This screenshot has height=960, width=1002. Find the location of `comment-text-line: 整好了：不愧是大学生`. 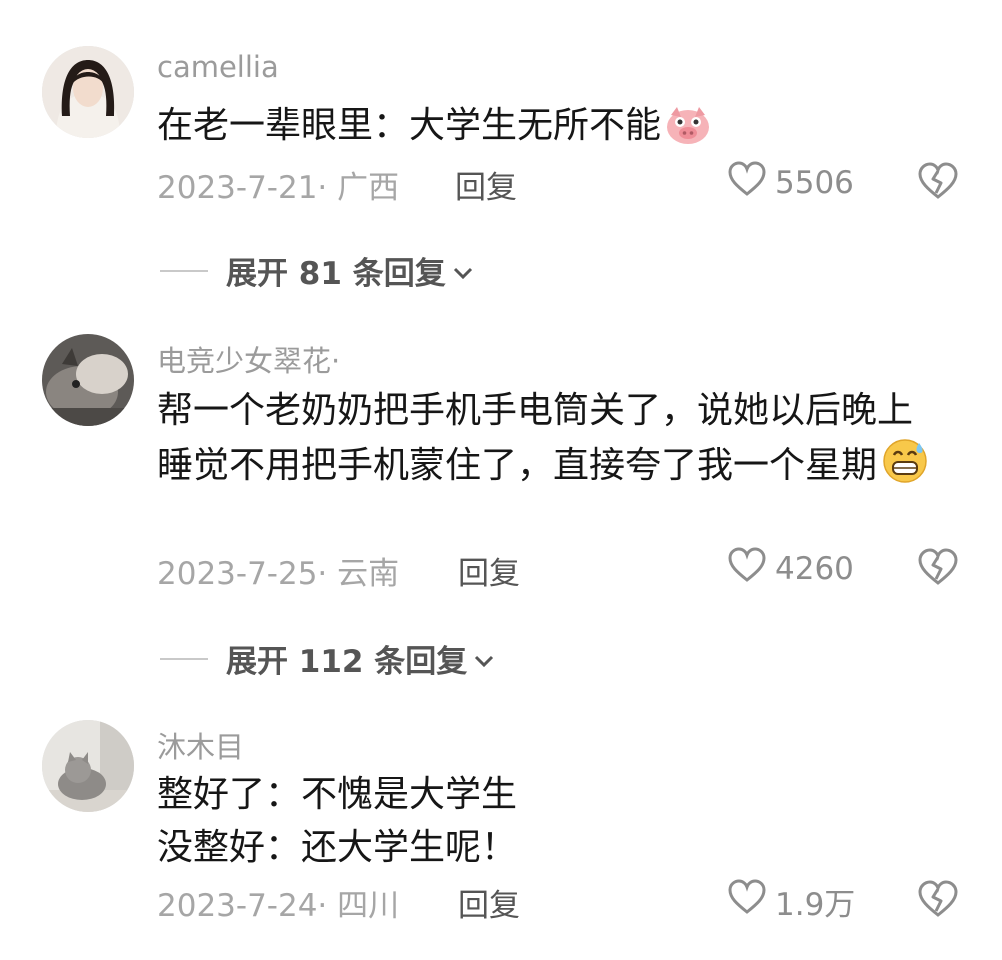

comment-text-line: 整好了：不愧是大学生 is located at coordinates (337, 794).